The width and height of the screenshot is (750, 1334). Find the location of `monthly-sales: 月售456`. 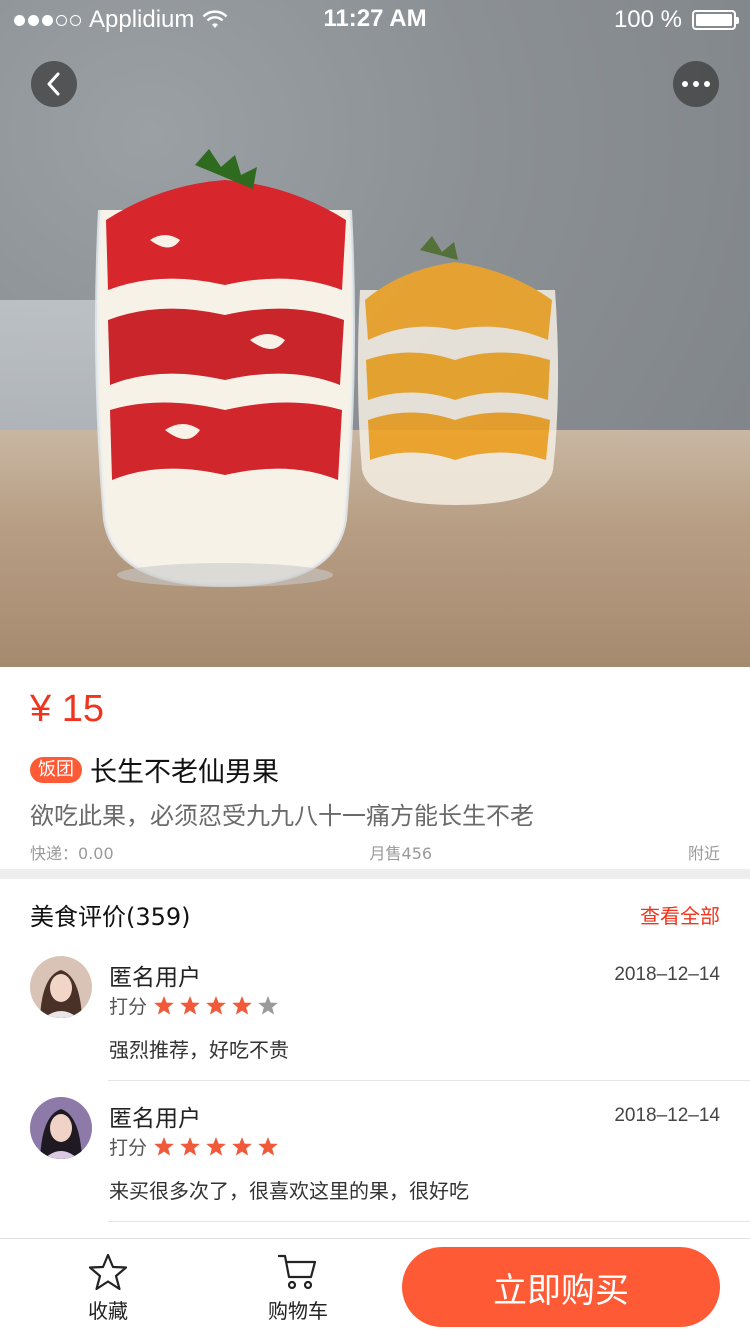

monthly-sales: 月售456 is located at coordinates (401, 853).